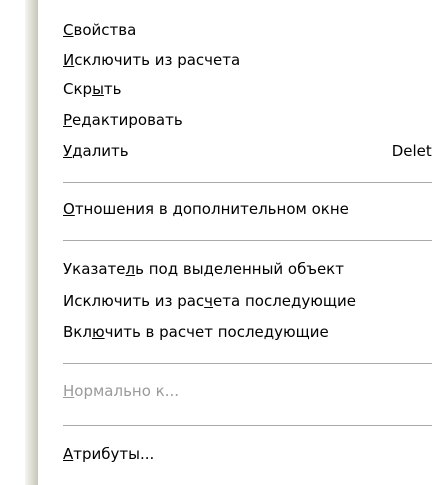 This screenshot has width=432, height=485. What do you see at coordinates (247, 332) in the screenshot?
I see `menu-item-include-following: Включить в расчет последующие` at bounding box center [247, 332].